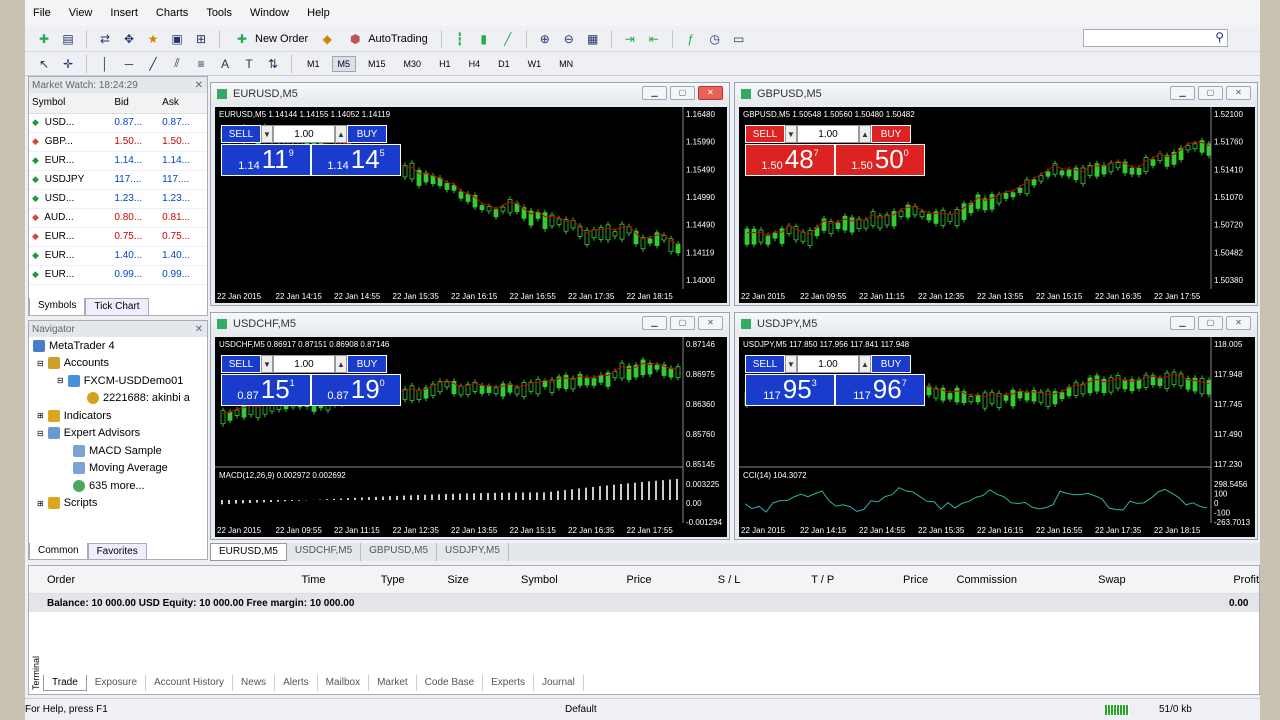 This screenshot has height=720, width=1280. Describe the element at coordinates (117, 551) in the screenshot. I see `tab-favorites: Favorites` at that location.